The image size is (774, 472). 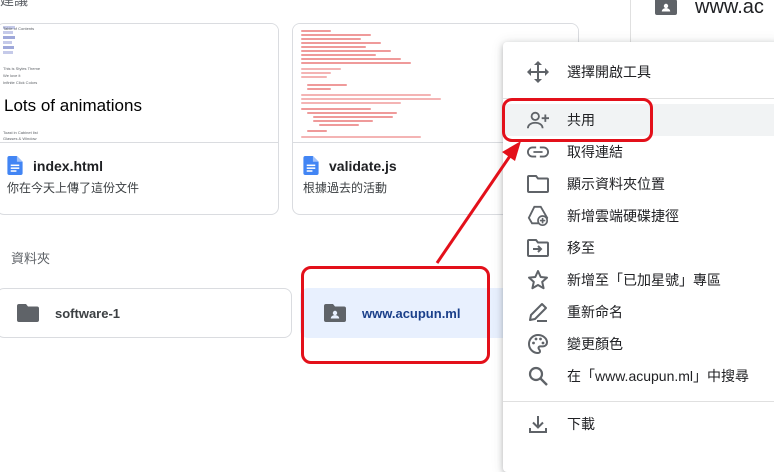 What do you see at coordinates (478, 202) in the screenshot?
I see `annotation-arrow` at bounding box center [478, 202].